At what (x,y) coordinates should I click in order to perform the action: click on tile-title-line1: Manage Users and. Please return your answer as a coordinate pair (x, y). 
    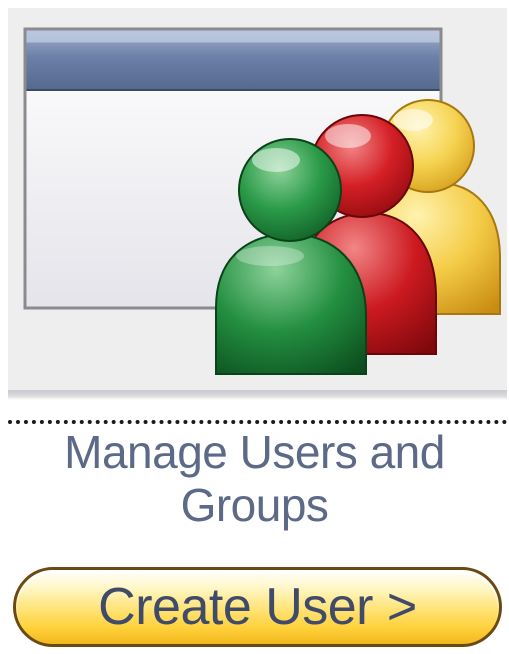
    Looking at the image, I should click on (254, 452).